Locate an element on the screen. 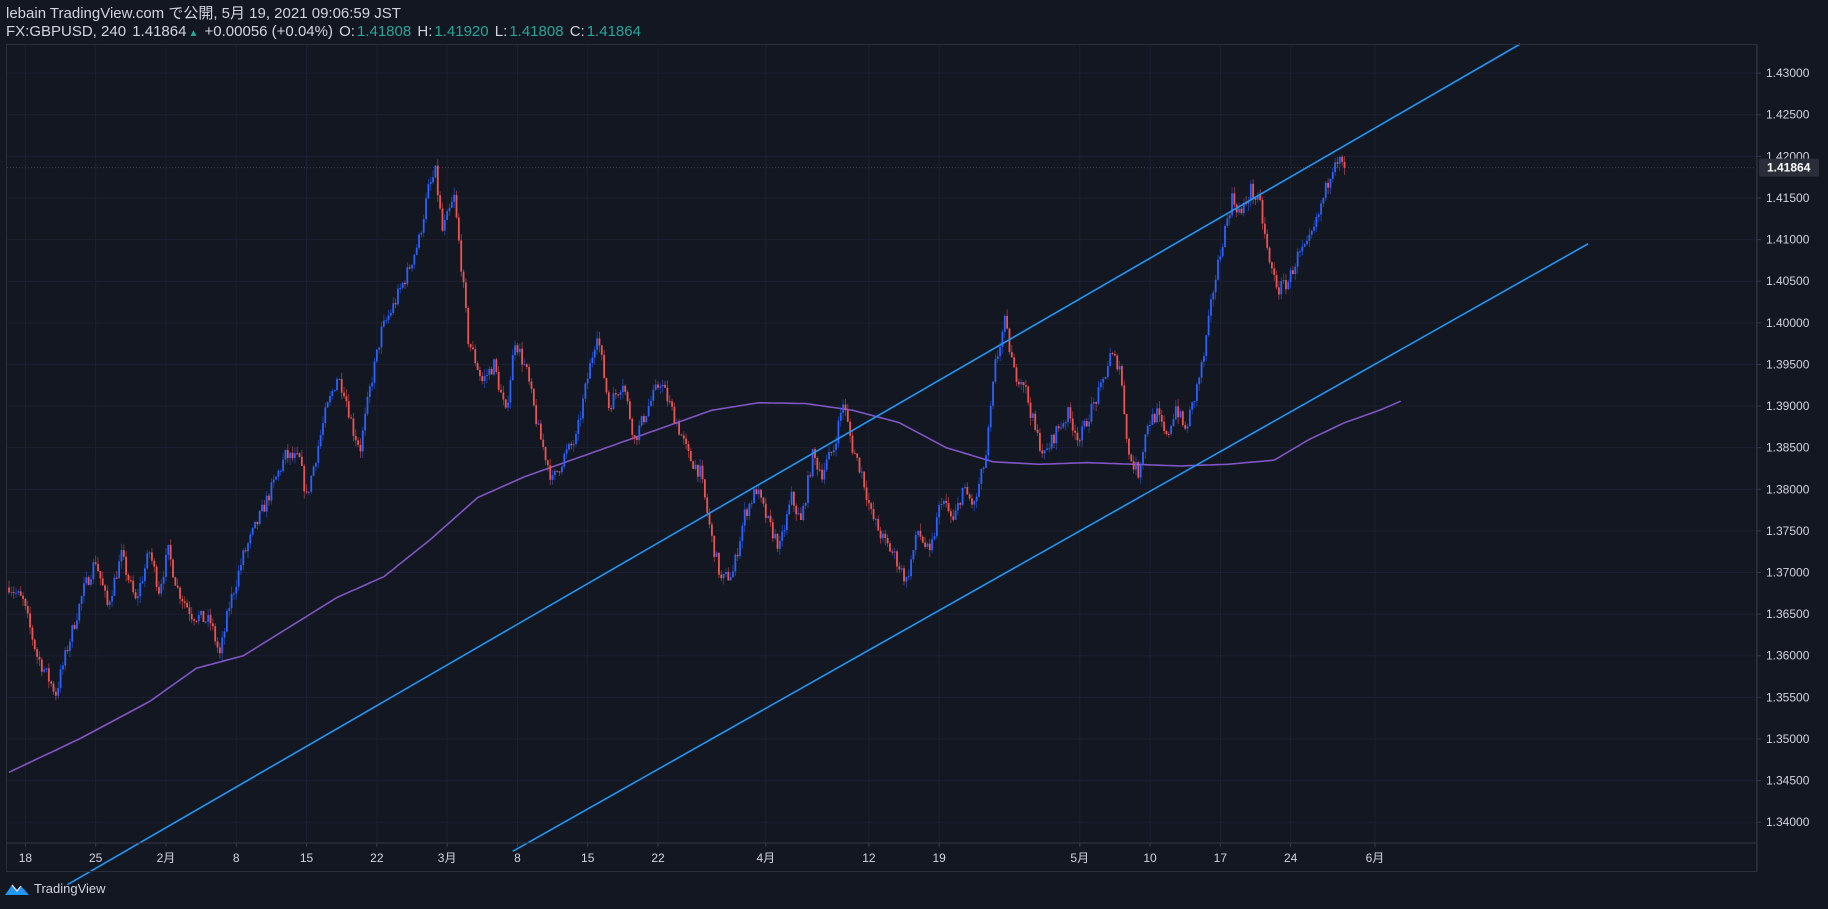  footer-brand: TradingView is located at coordinates (55, 888).